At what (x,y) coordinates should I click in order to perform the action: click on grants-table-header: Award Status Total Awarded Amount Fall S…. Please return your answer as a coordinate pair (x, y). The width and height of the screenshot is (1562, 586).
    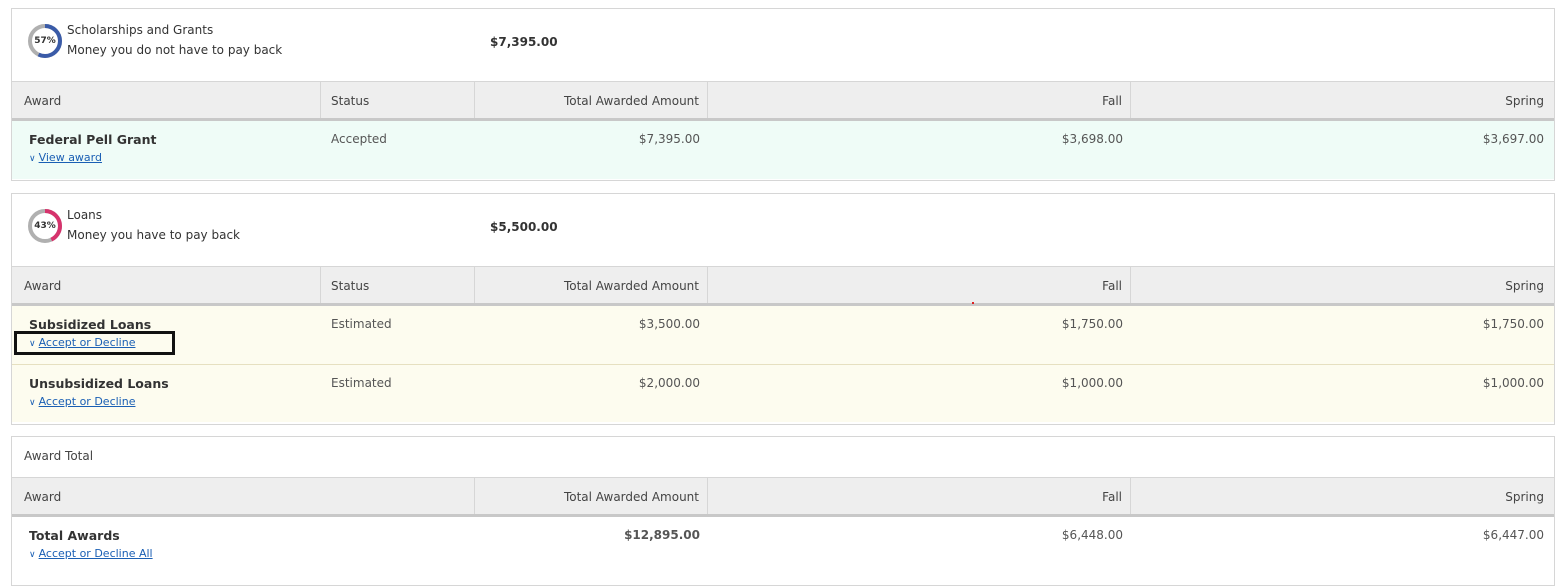
    Looking at the image, I should click on (783, 101).